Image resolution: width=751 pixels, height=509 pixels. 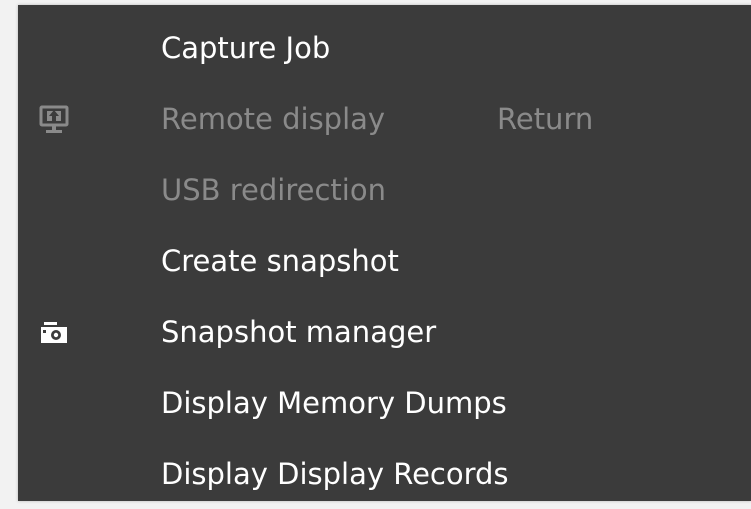 I want to click on menu-item-capture-job: Capture Job, so click(x=384, y=48).